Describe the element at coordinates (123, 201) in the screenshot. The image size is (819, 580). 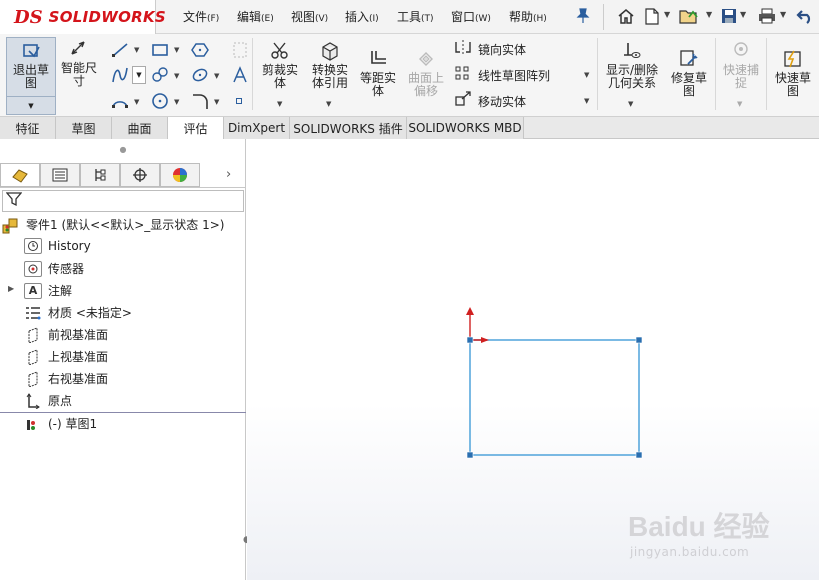
I see `filter-field` at that location.